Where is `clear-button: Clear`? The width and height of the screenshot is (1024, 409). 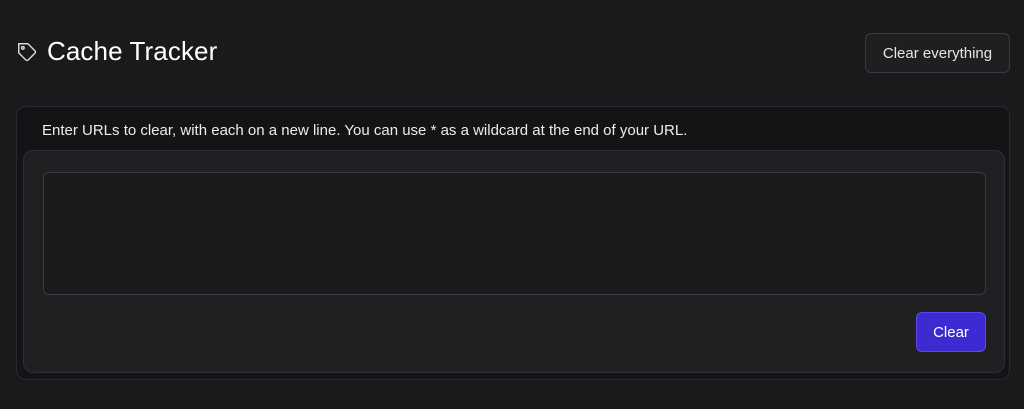
clear-button: Clear is located at coordinates (951, 332).